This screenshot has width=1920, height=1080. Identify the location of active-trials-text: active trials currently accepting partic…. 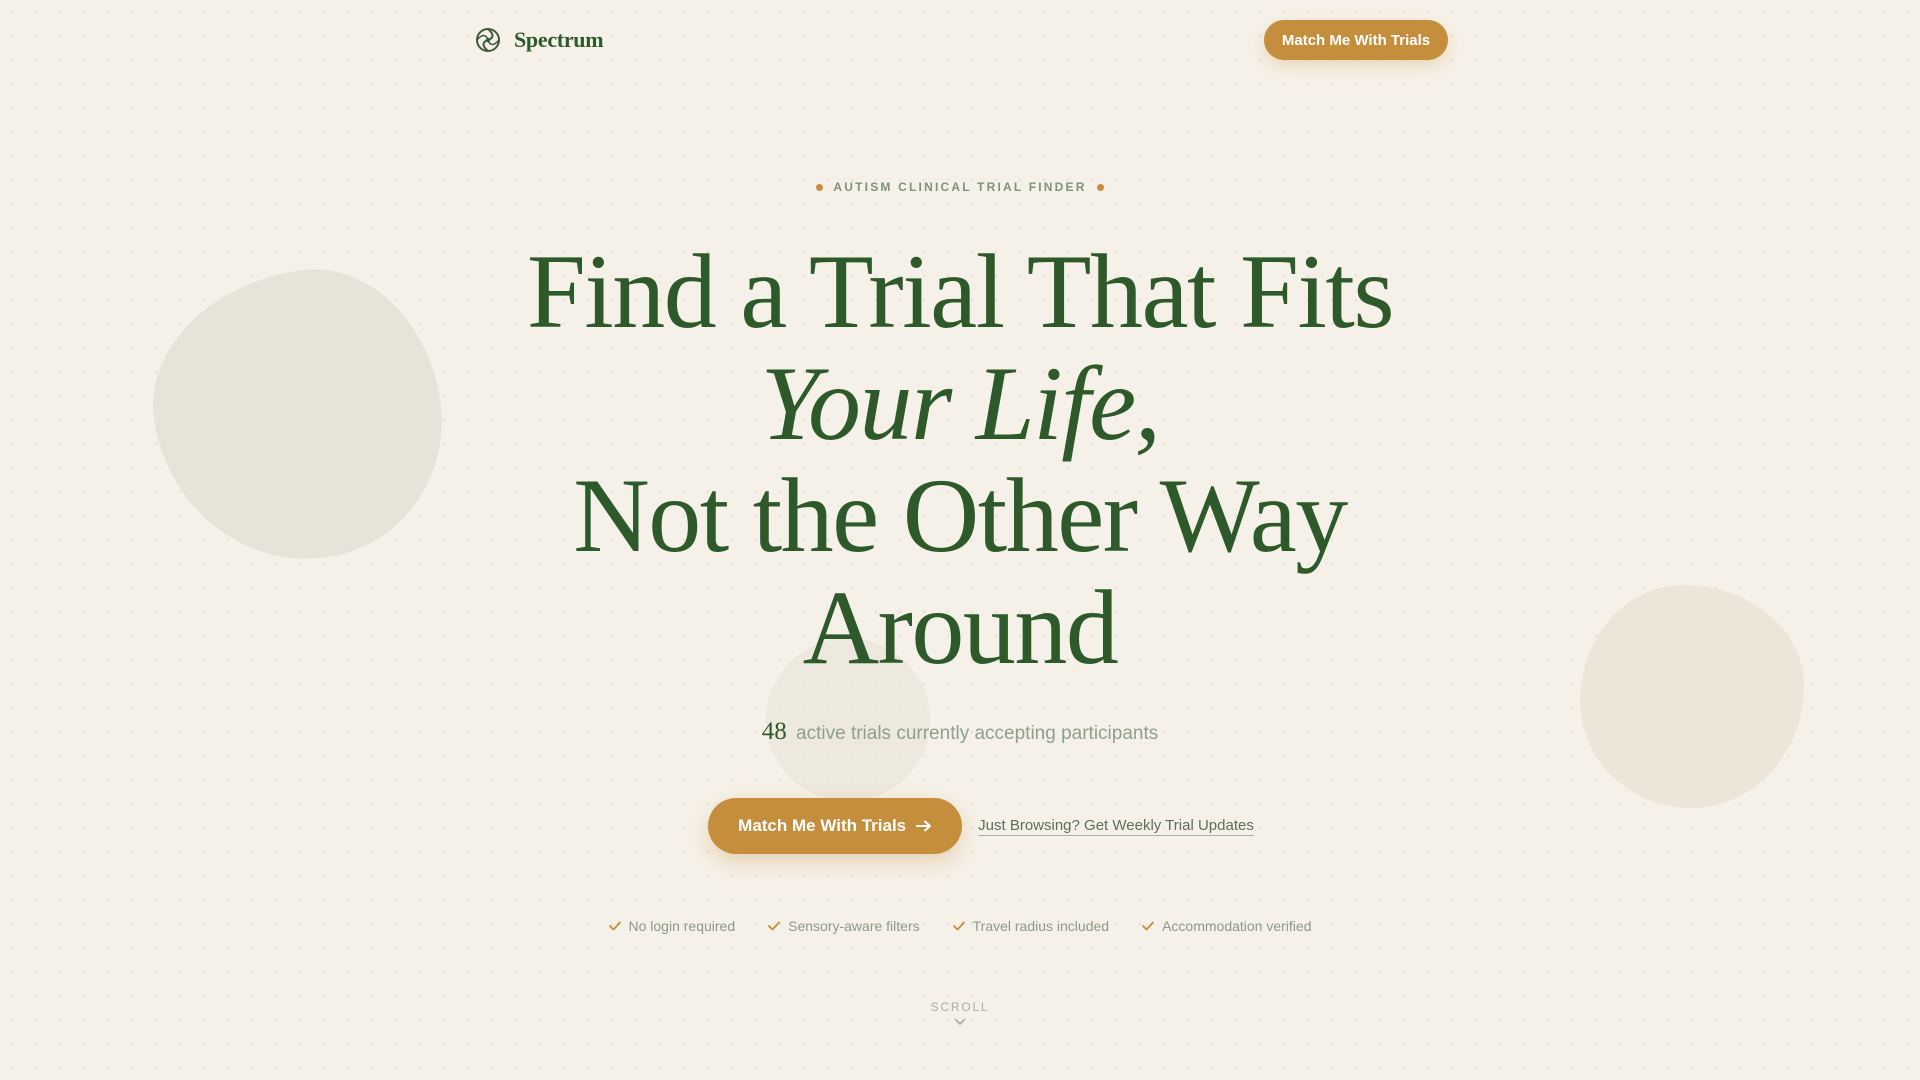
(977, 733).